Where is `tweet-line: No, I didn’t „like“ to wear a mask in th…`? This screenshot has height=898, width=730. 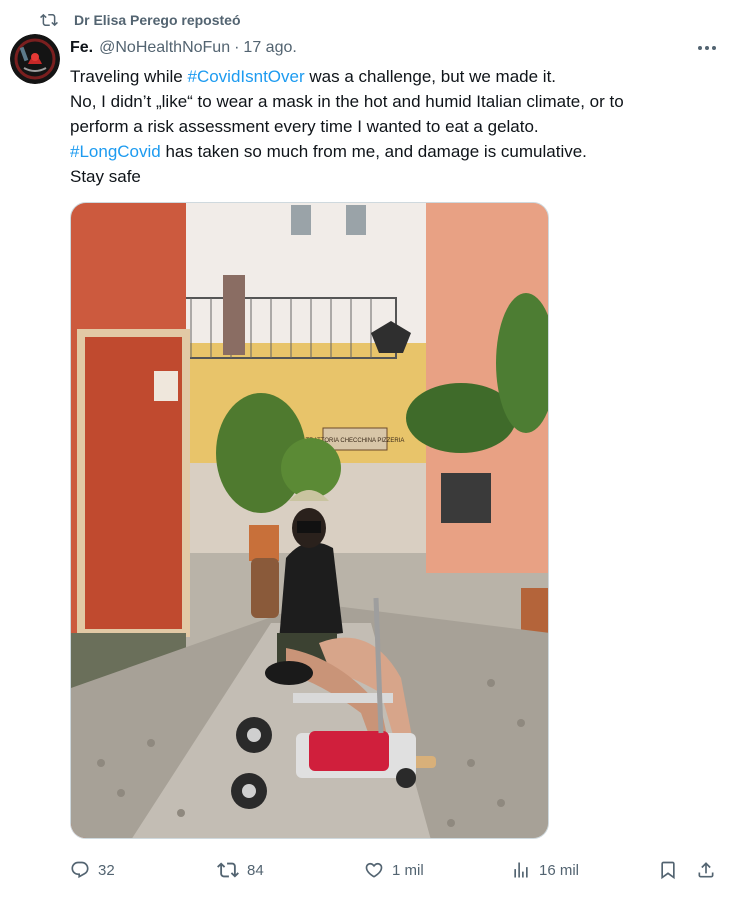 tweet-line: No, I didn’t „like“ to wear a mask in th… is located at coordinates (347, 101).